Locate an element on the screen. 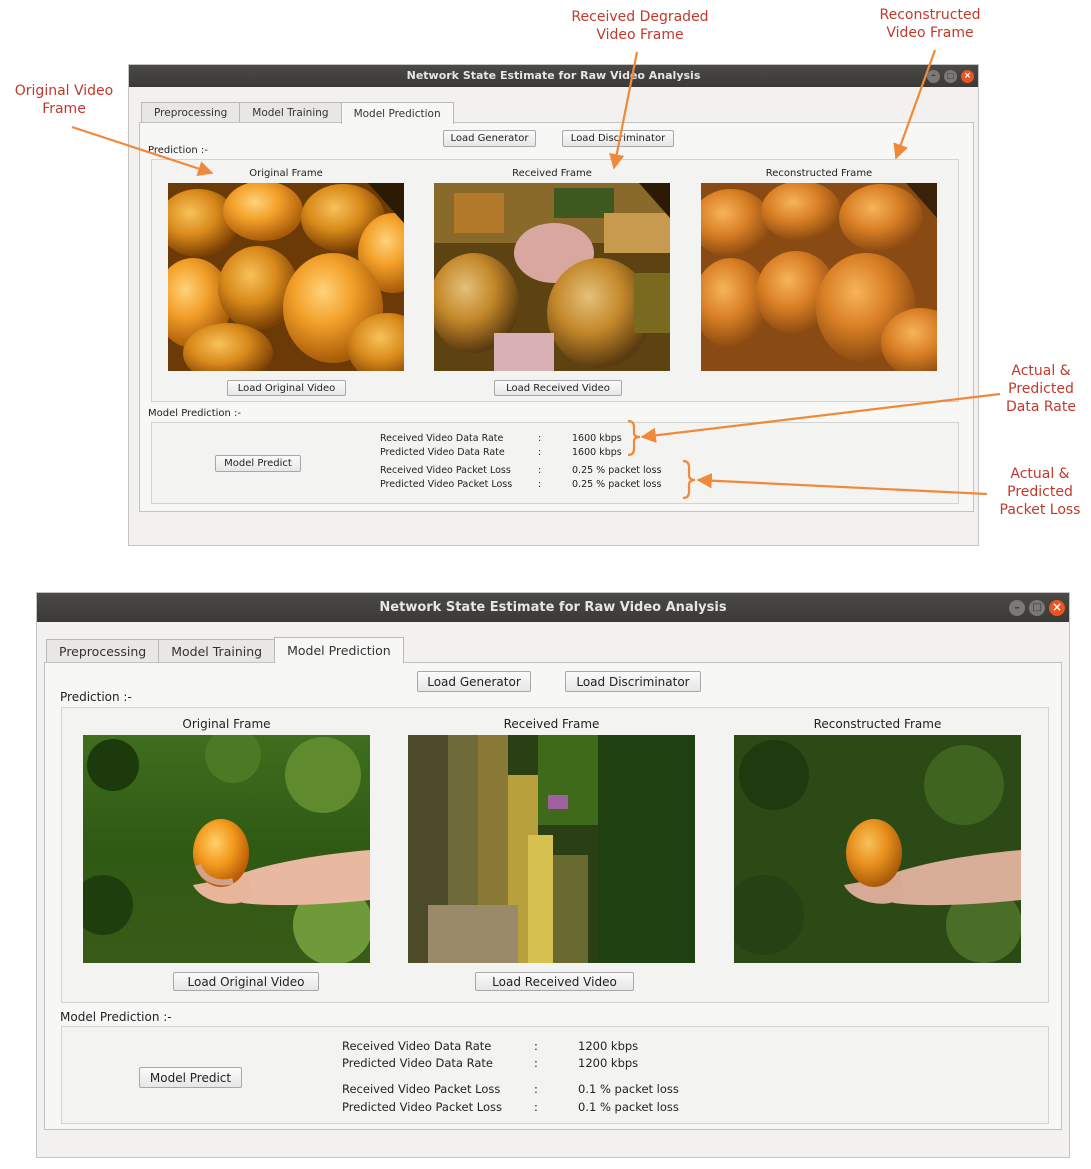 The width and height of the screenshot is (1091, 1169). data-rate-received-value: 1200 kbps is located at coordinates (608, 1046).